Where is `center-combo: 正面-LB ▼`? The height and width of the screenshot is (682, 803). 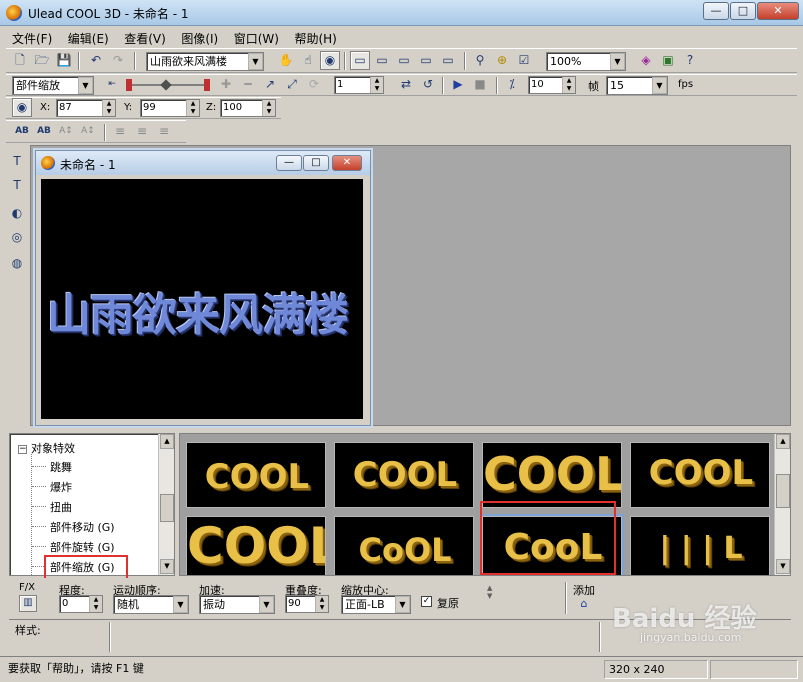
center-combo: 正面-LB ▼ is located at coordinates (376, 604).